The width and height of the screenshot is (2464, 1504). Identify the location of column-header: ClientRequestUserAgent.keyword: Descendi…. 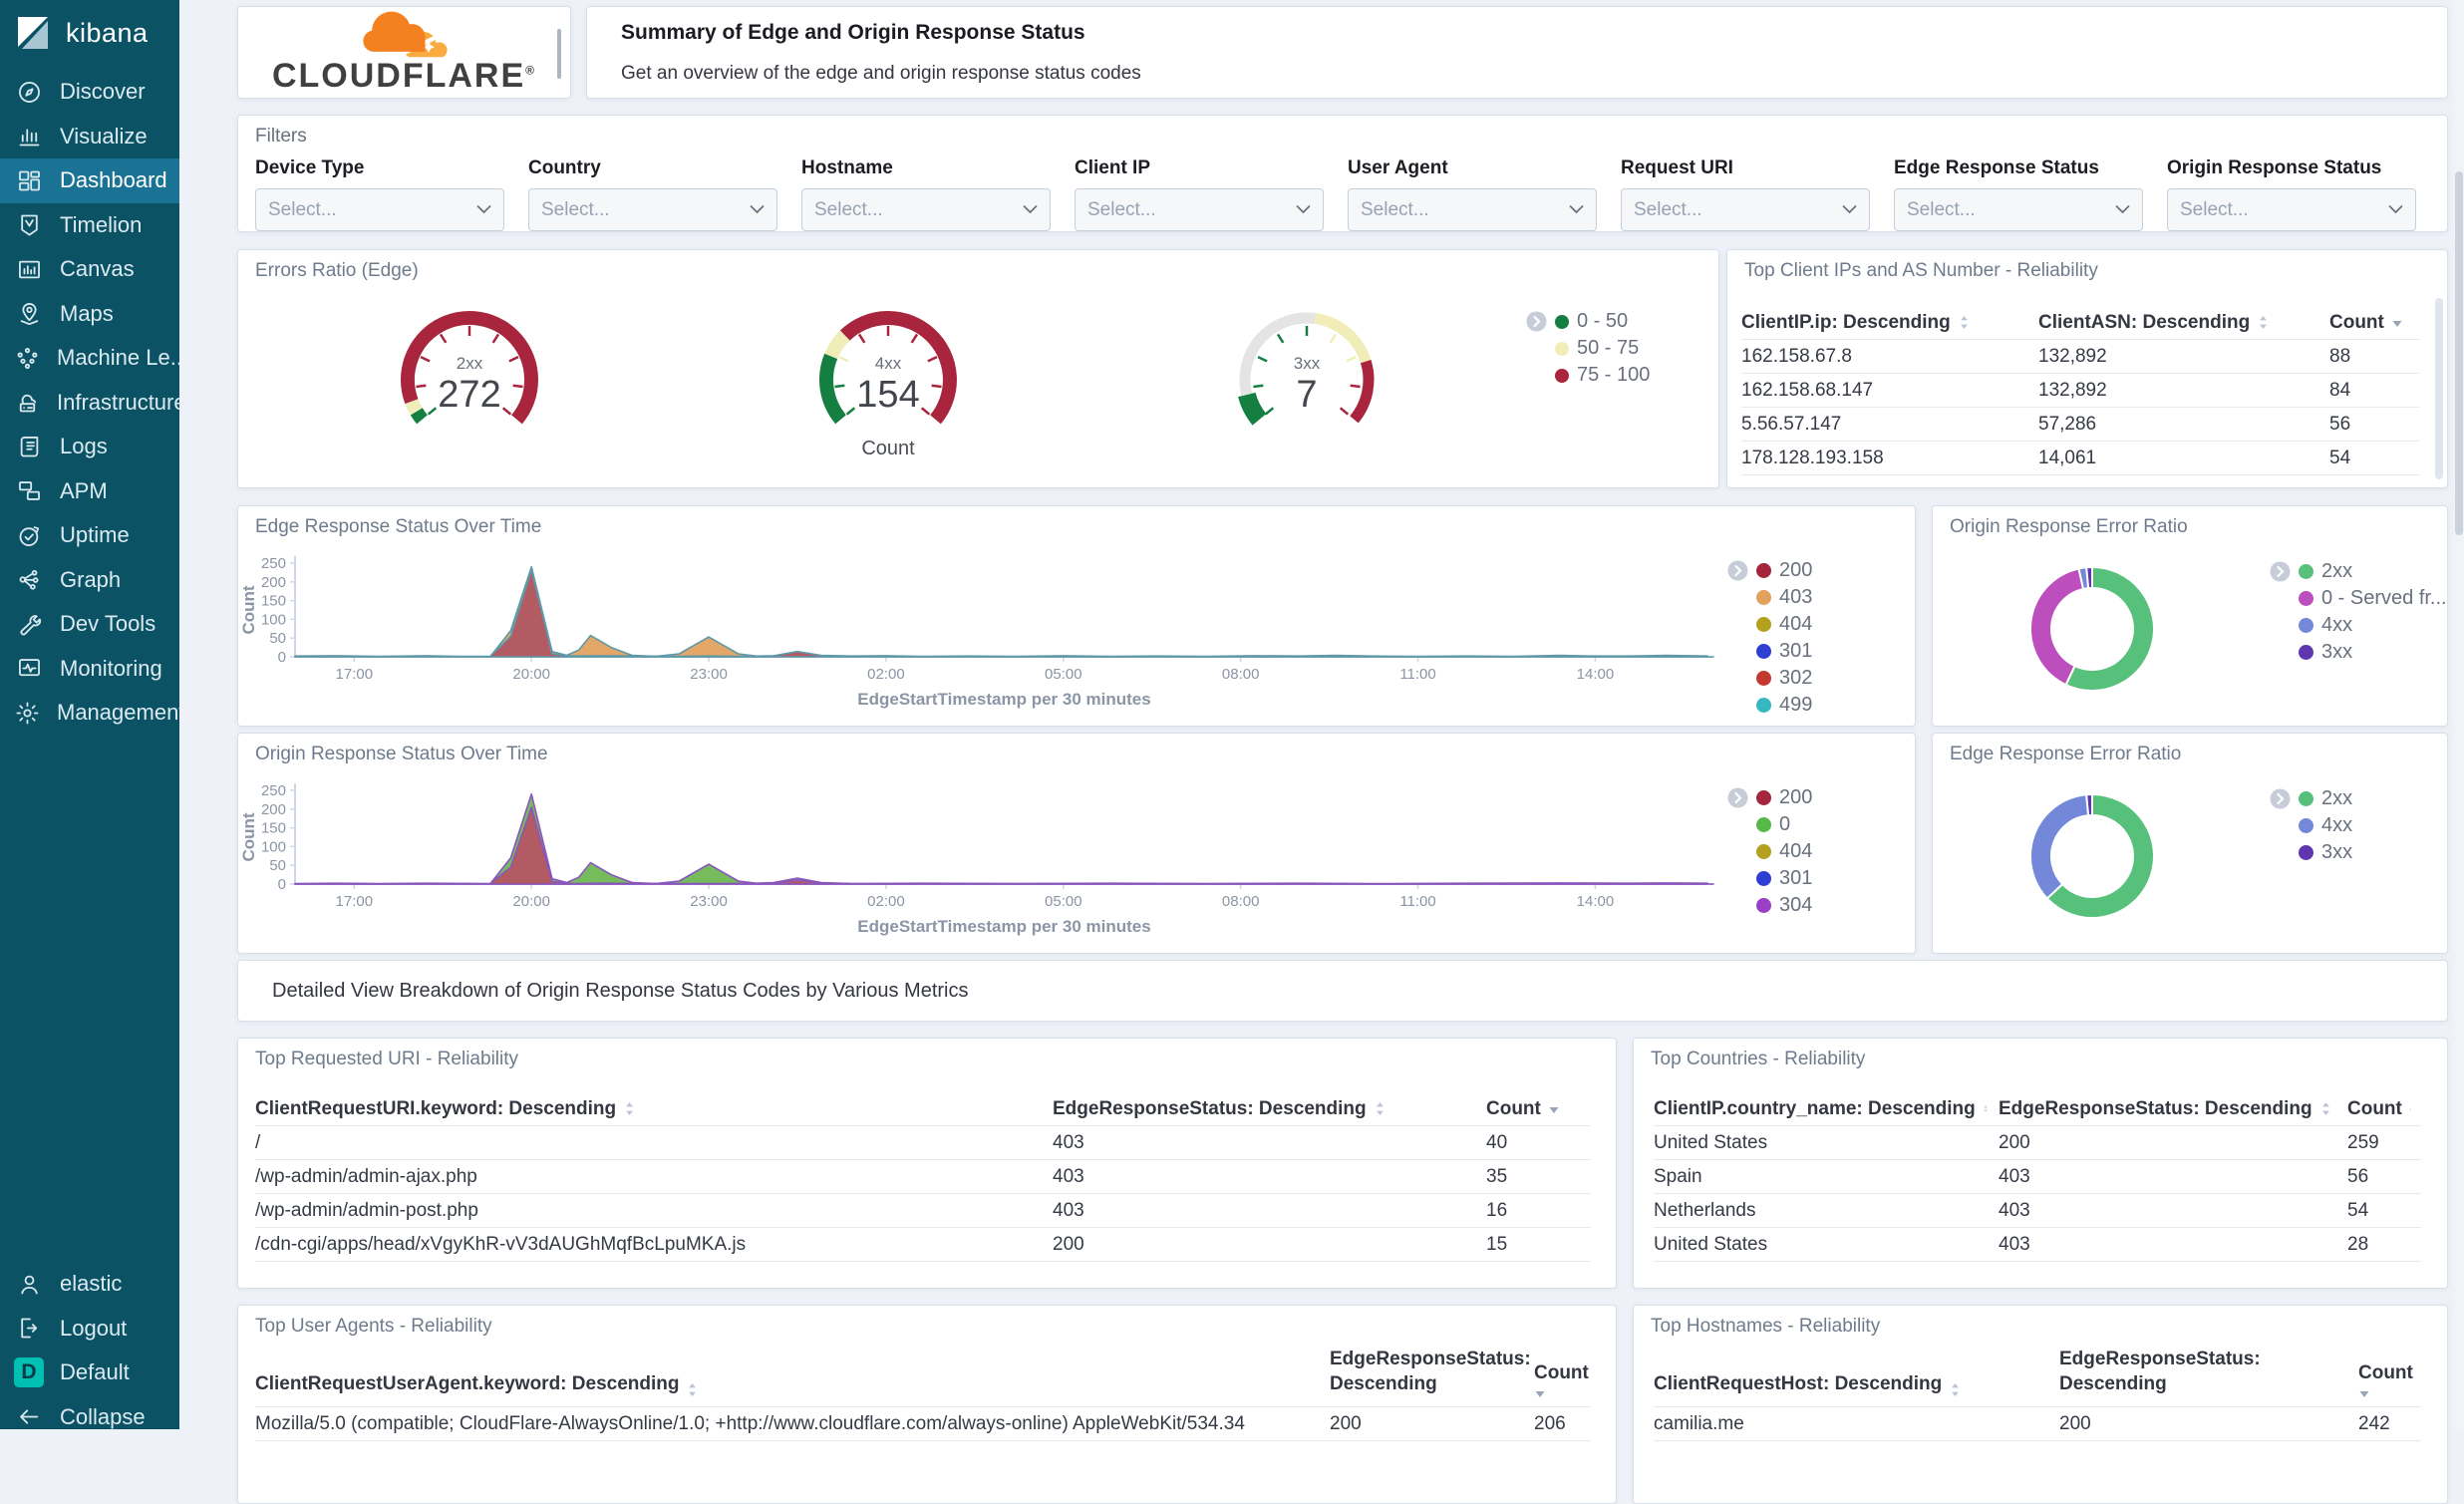
(793, 1374).